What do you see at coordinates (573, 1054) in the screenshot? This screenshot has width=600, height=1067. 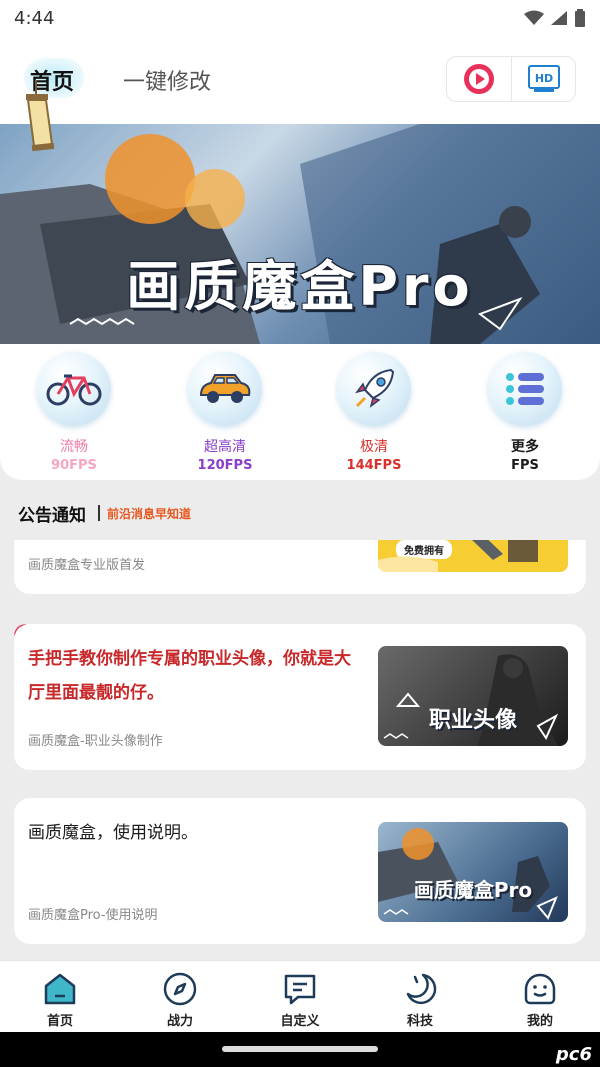 I see `watermark-logo: pc6` at bounding box center [573, 1054].